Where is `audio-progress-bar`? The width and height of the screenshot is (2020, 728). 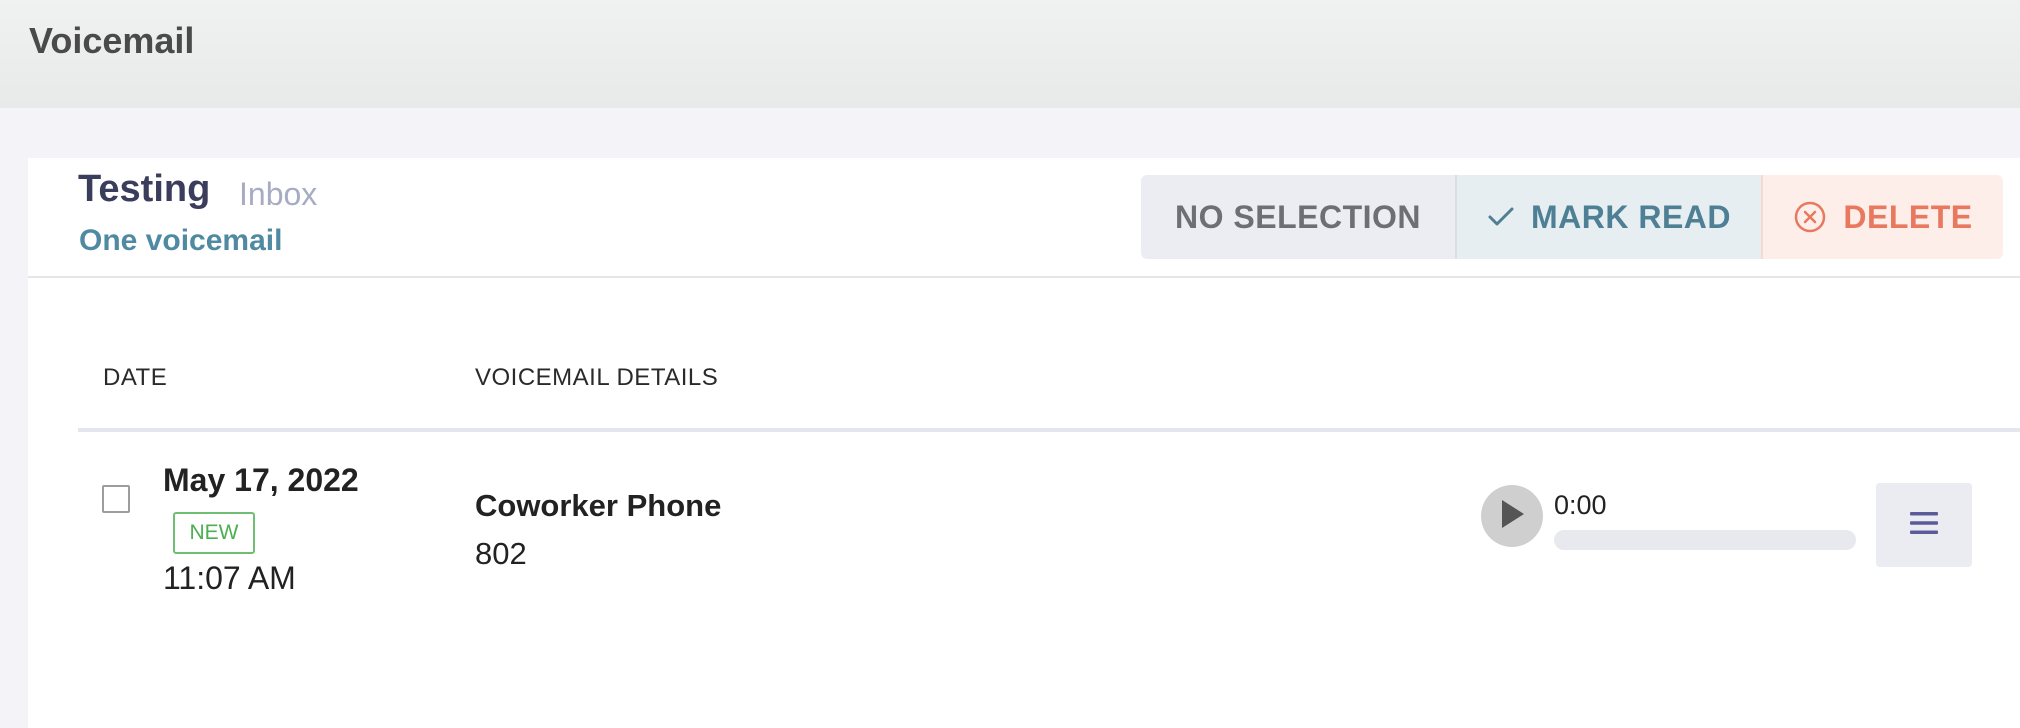 audio-progress-bar is located at coordinates (1705, 540).